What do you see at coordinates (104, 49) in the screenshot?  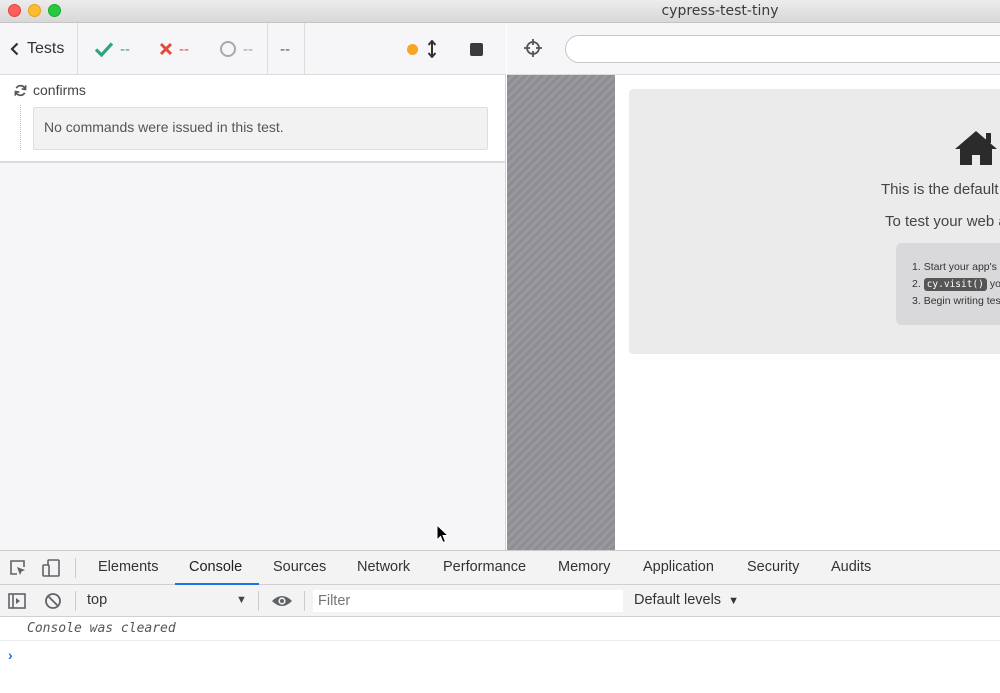 I see `check-icon` at bounding box center [104, 49].